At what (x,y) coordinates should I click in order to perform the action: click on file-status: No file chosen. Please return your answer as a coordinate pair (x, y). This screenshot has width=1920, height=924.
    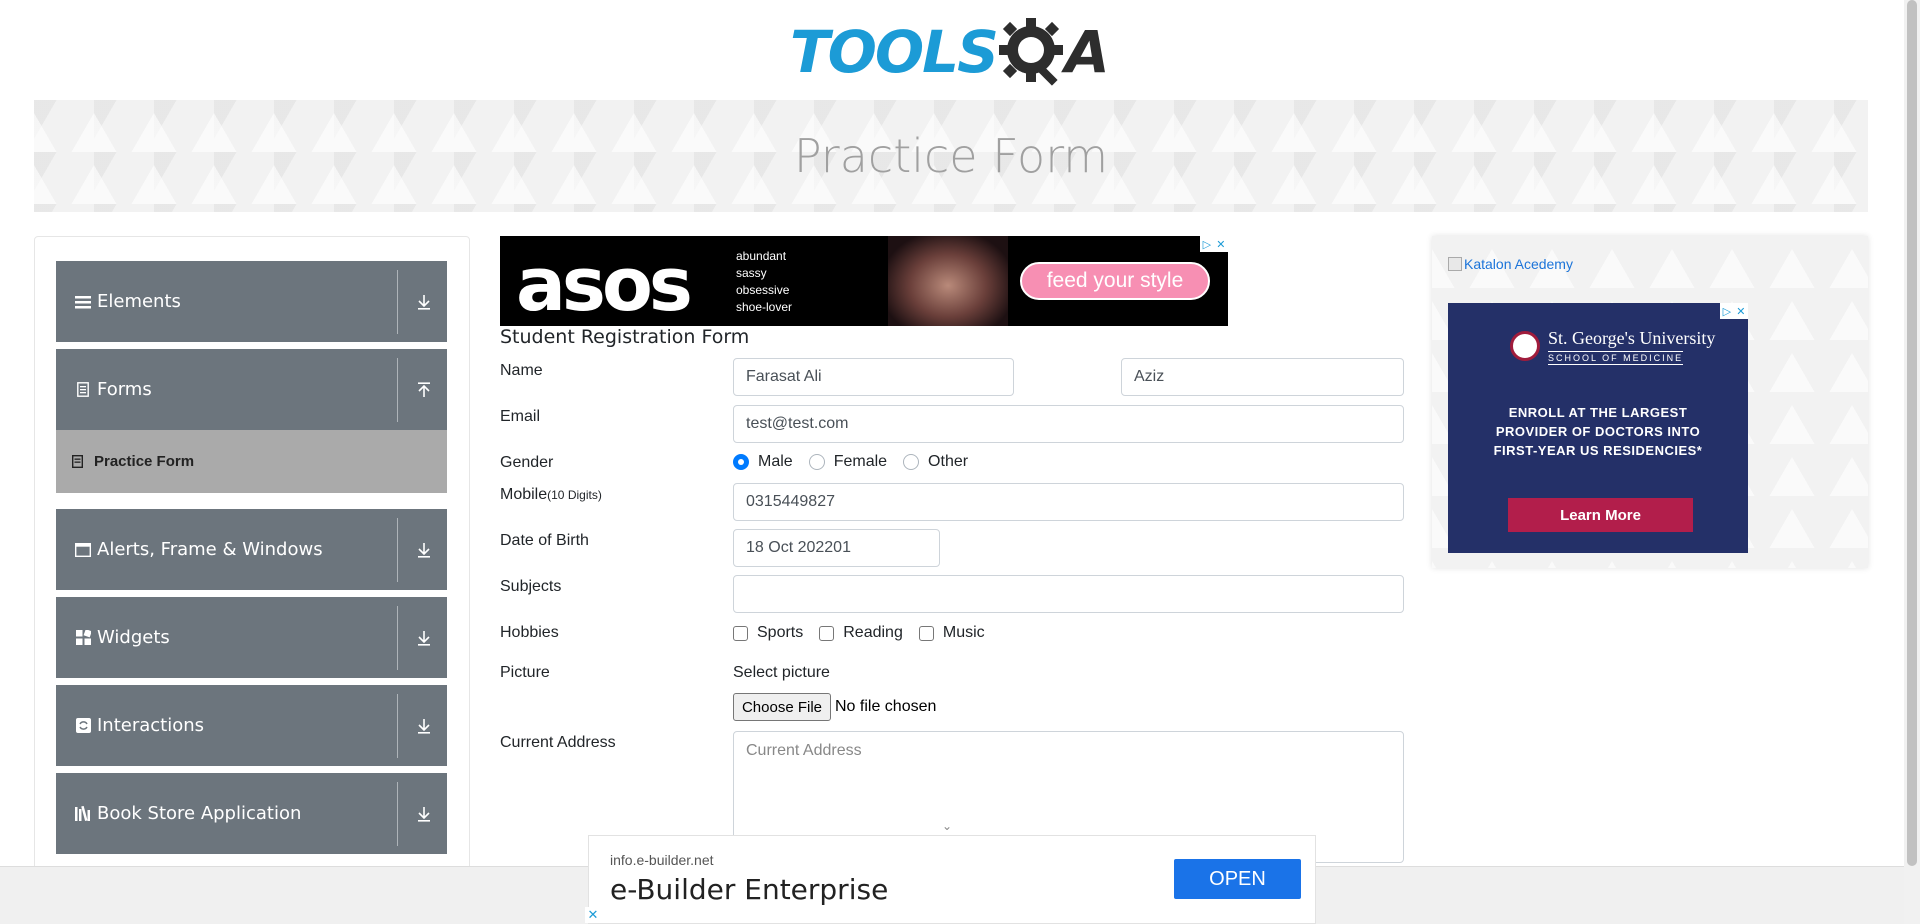
    Looking at the image, I should click on (886, 706).